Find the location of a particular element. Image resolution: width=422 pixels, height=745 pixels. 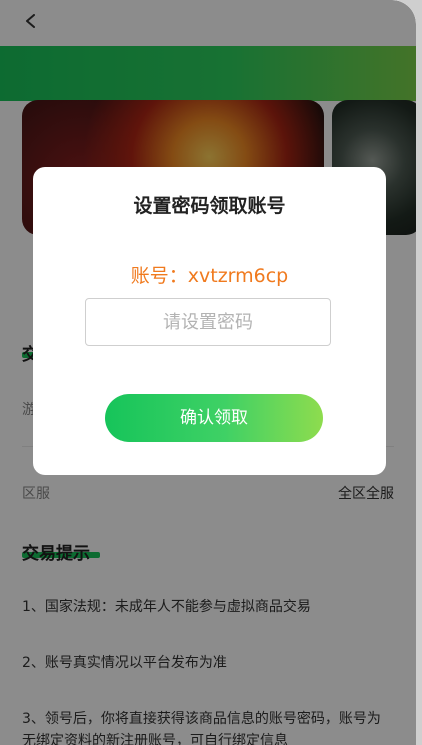

account-text: 账号：xvtzrm6cp is located at coordinates (209, 276).